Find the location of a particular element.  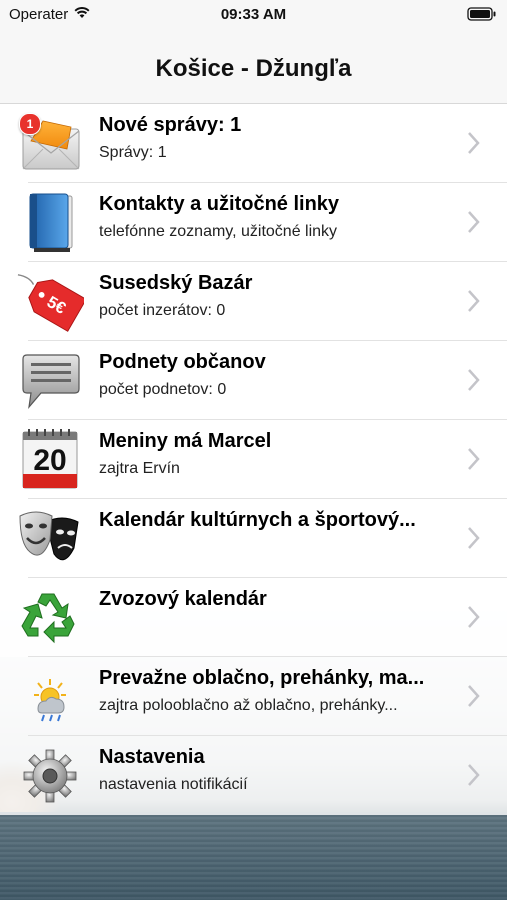

mail-icon: 1 is located at coordinates (50, 144).